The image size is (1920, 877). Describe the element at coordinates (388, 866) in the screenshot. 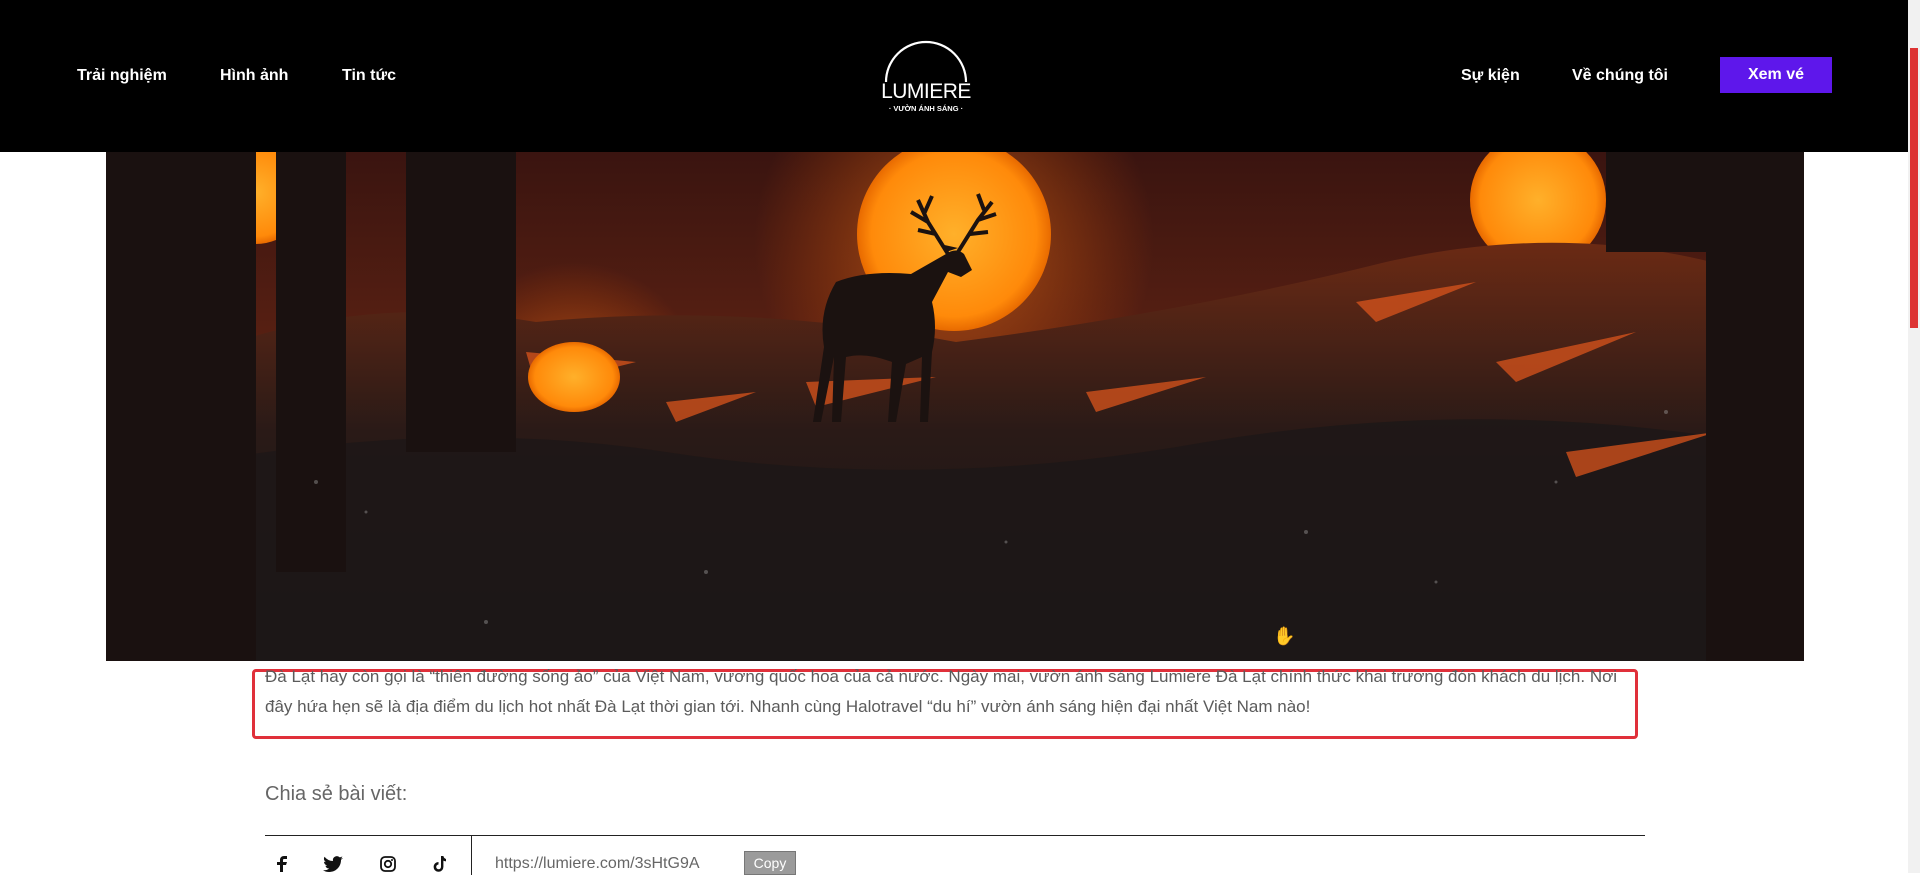

I see `instagram-icon` at that location.